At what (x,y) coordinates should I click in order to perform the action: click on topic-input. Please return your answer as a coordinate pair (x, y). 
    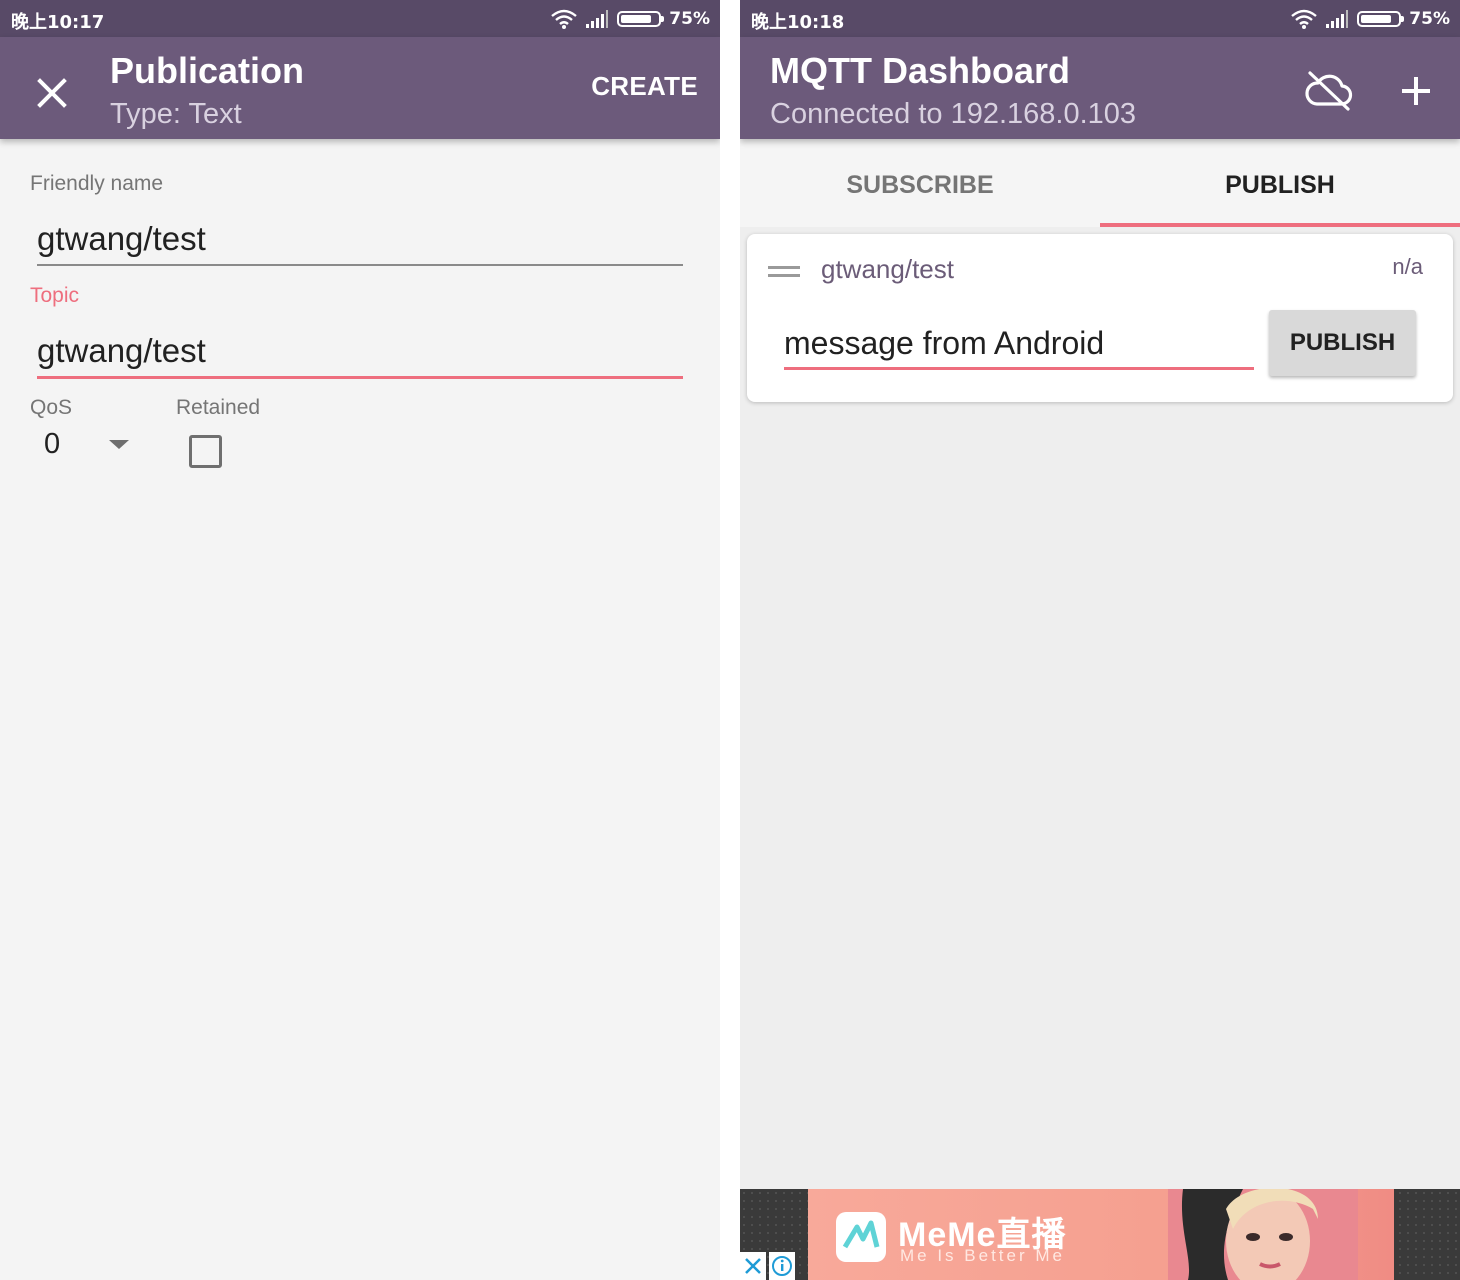
    Looking at the image, I should click on (360, 355).